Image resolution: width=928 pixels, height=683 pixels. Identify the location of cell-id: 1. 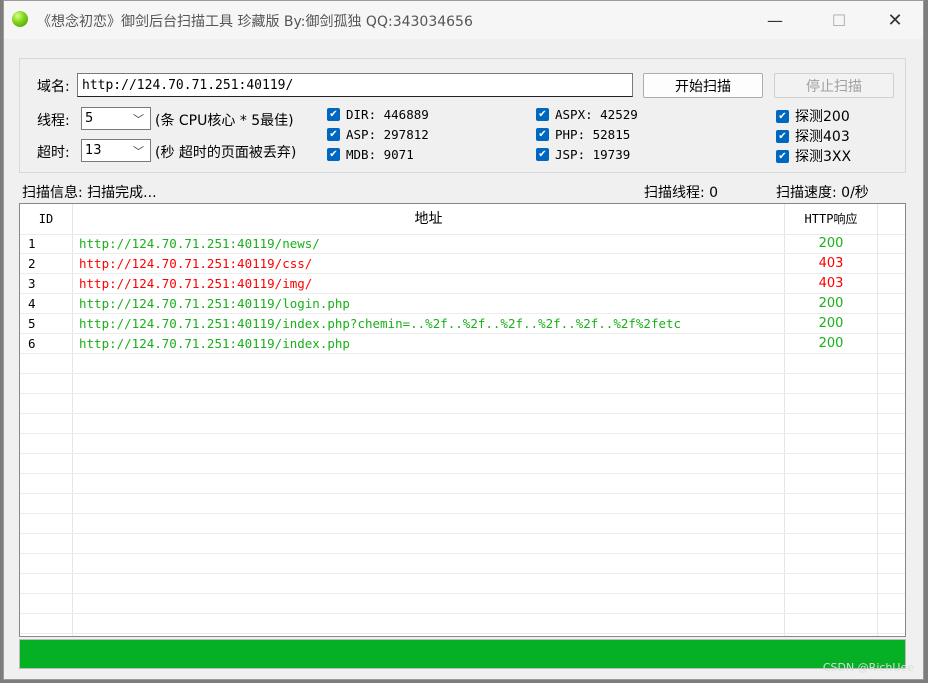
(32, 243).